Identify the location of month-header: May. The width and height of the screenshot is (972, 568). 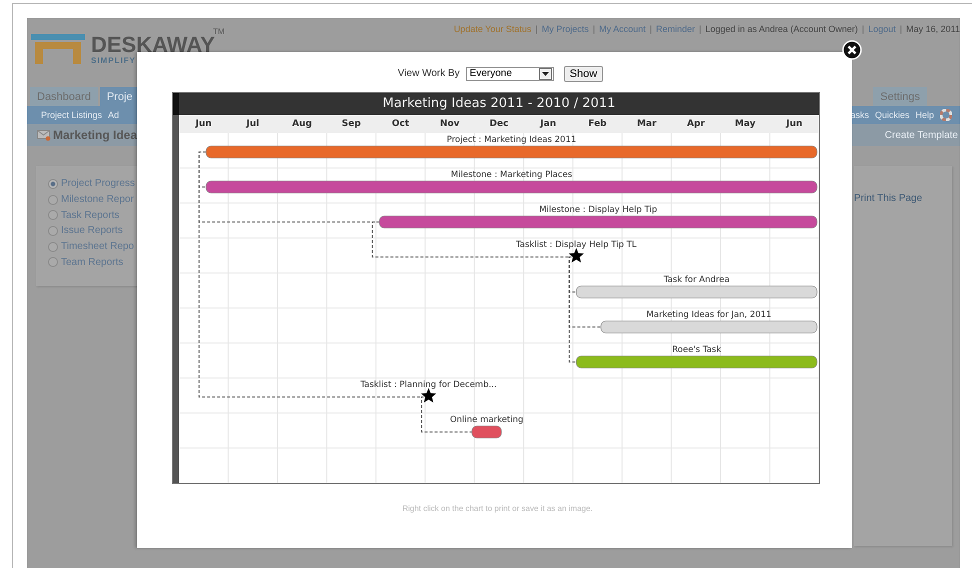
(745, 124).